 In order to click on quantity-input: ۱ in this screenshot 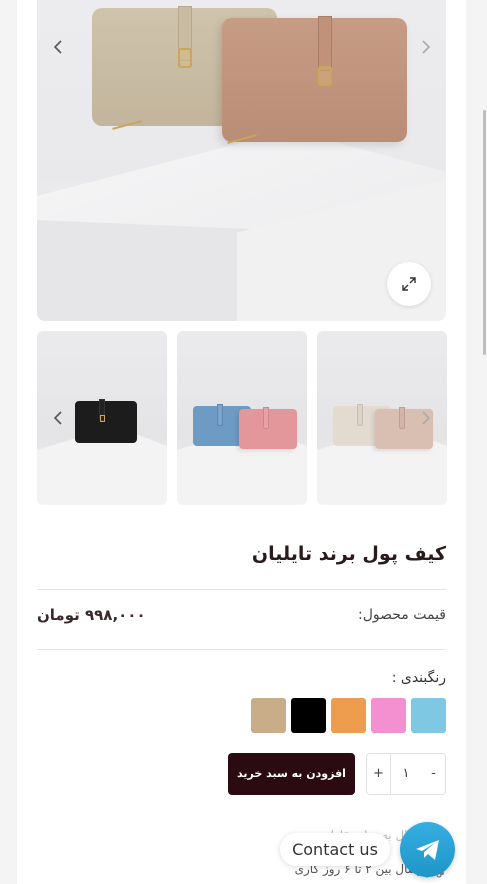, I will do `click(406, 774)`.